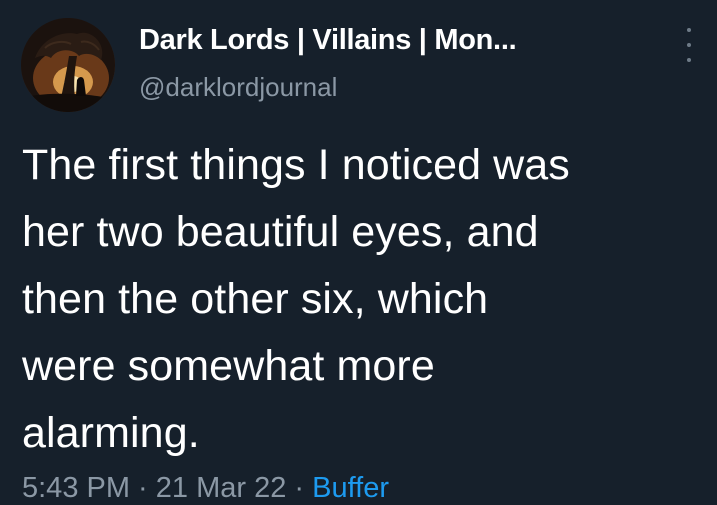 This screenshot has width=717, height=505. Describe the element at coordinates (255, 299) in the screenshot. I see `tweet-text-line: then the other six, which` at that location.